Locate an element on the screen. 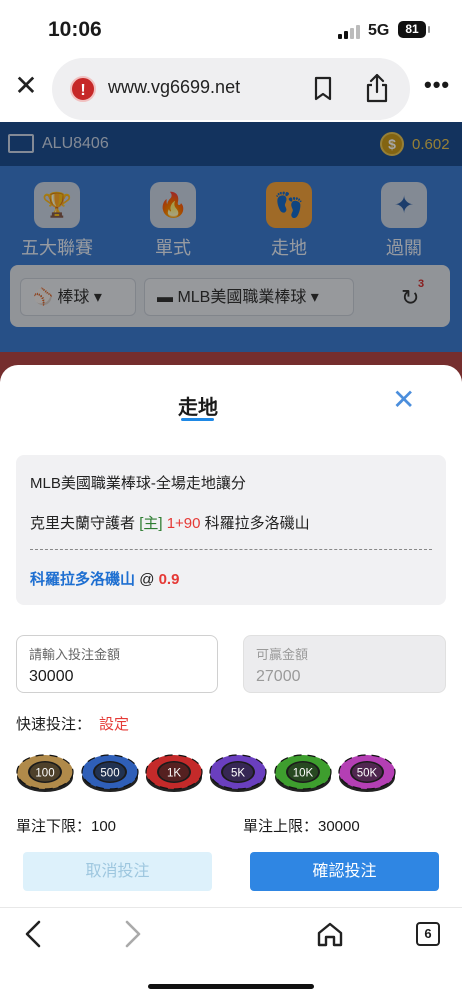 This screenshot has width=462, height=1000. forward-icon is located at coordinates (132, 934).